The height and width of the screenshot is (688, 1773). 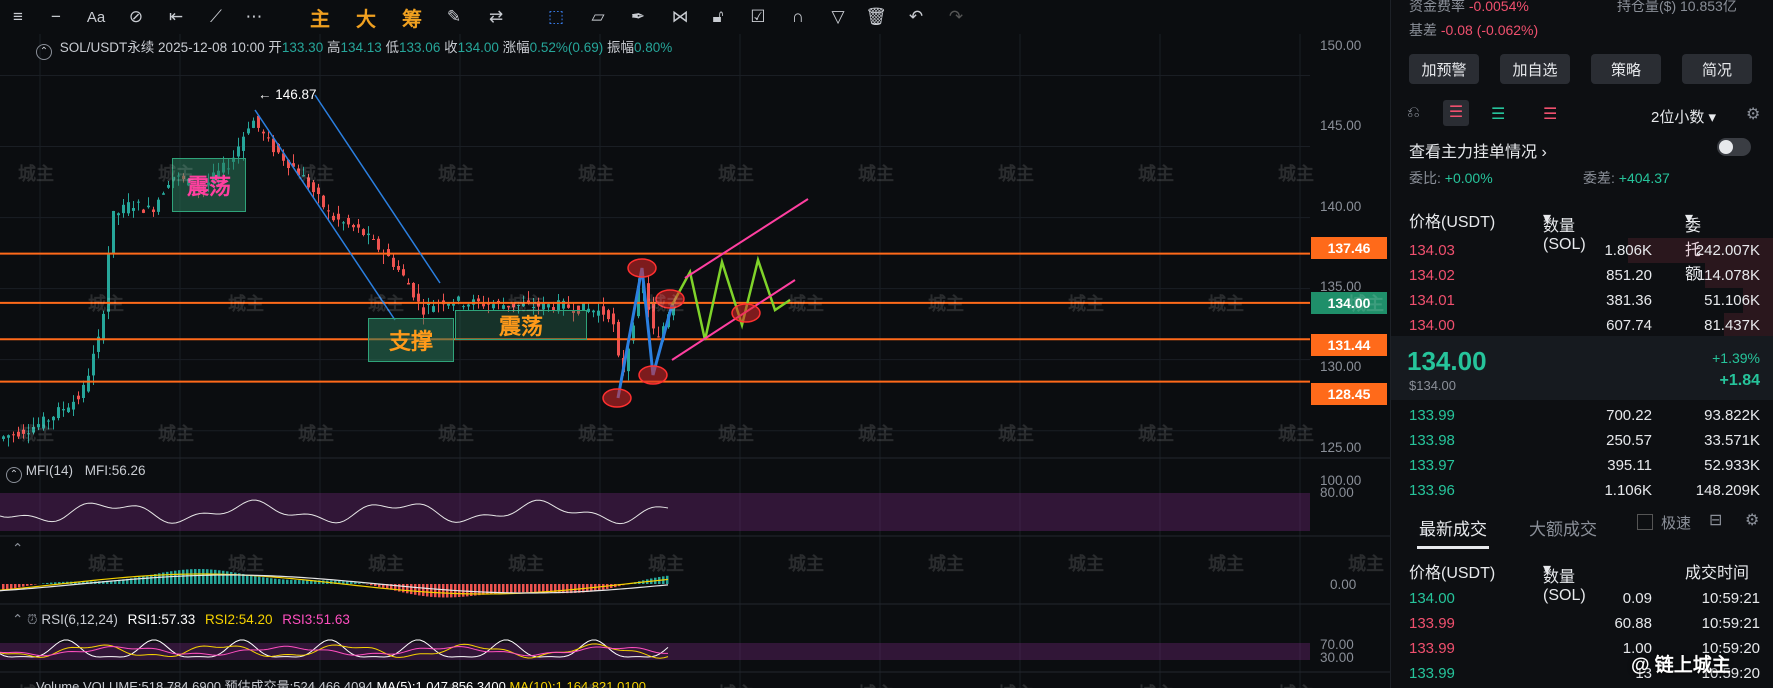 I want to click on current-price-tag: 134.00, so click(x=1349, y=303).